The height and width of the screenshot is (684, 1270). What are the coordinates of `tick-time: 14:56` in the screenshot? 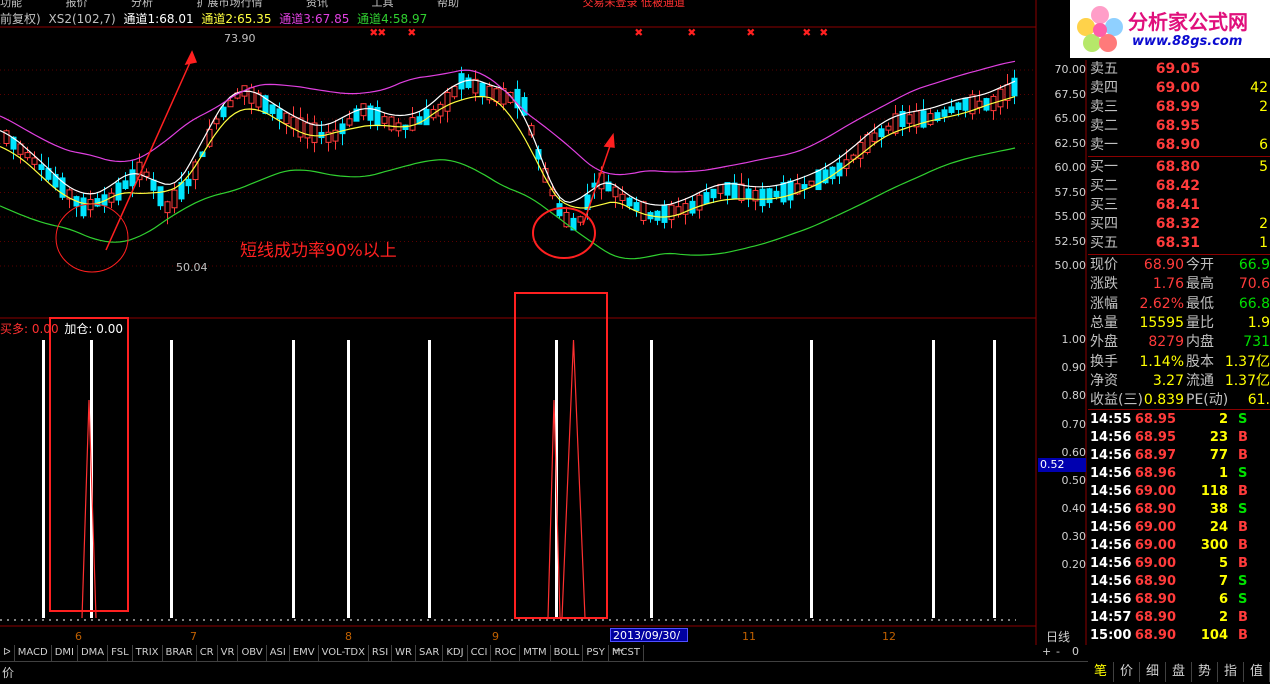 It's located at (1111, 473).